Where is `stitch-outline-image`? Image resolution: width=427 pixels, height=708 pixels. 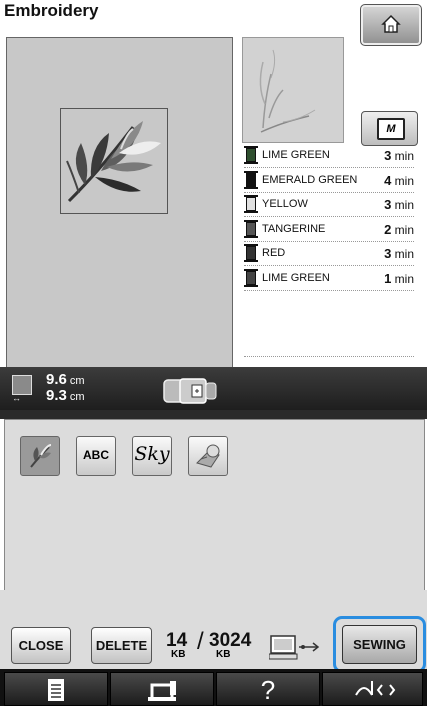 stitch-outline-image is located at coordinates (287, 91).